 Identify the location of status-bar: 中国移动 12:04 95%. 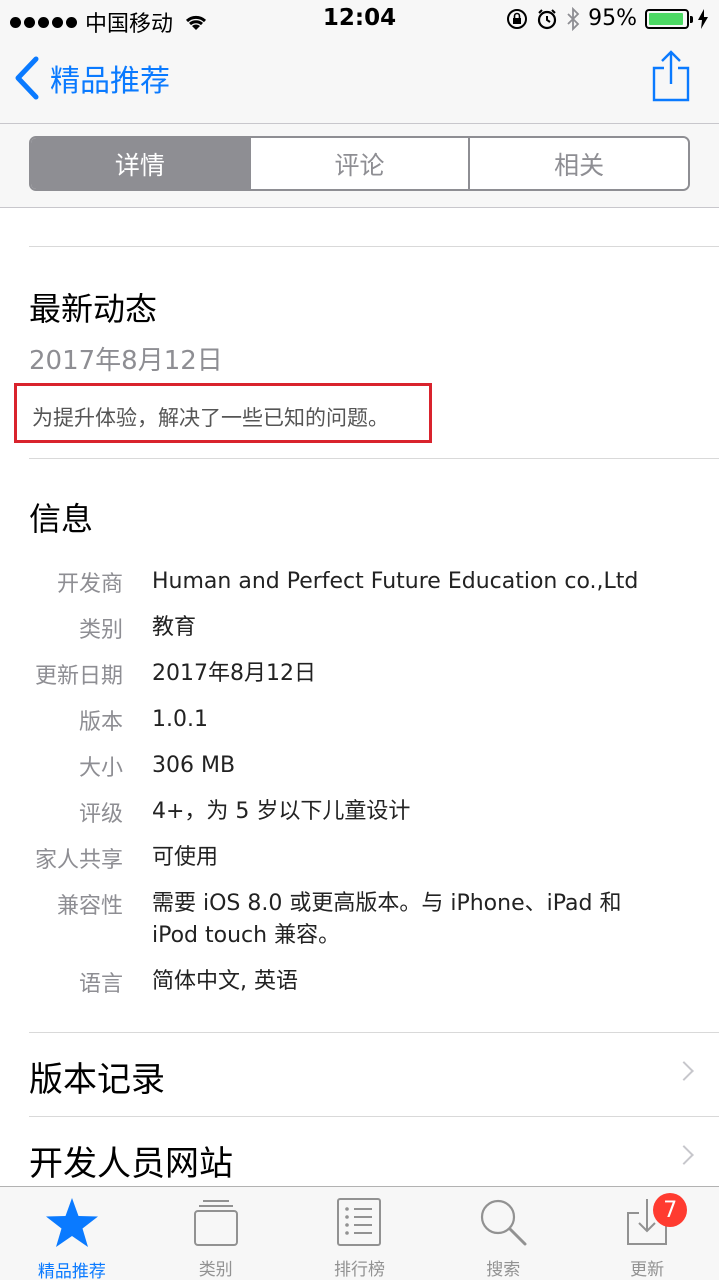
(359, 20).